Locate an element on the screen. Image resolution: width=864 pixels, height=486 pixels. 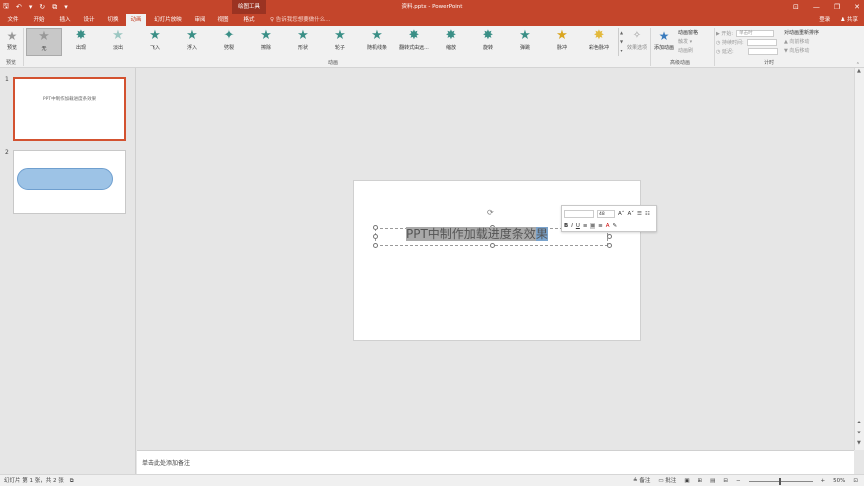
move-later-button: ▼ 向后移动 is located at coordinates (809, 51).